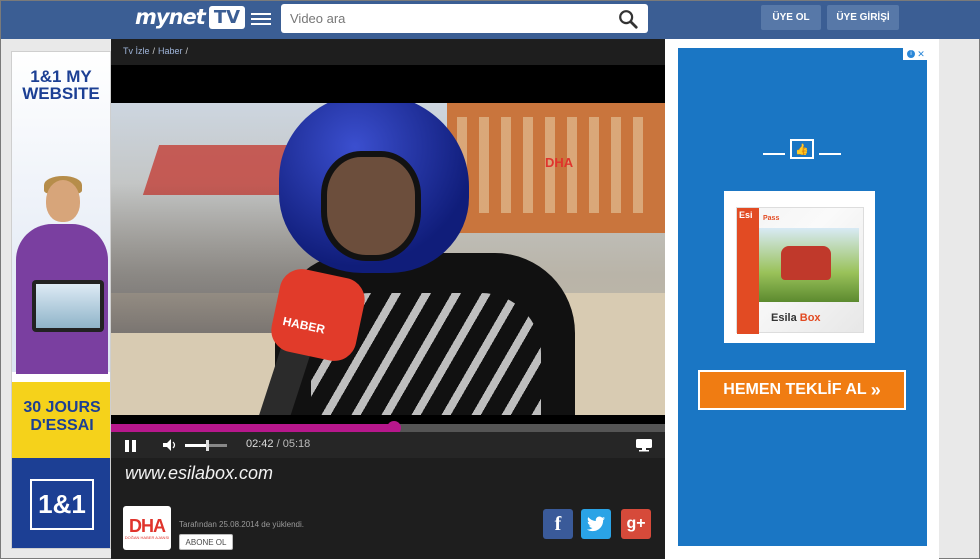 The height and width of the screenshot is (559, 980). I want to click on ad-product-image: Esi Pass Esila Box, so click(799, 267).